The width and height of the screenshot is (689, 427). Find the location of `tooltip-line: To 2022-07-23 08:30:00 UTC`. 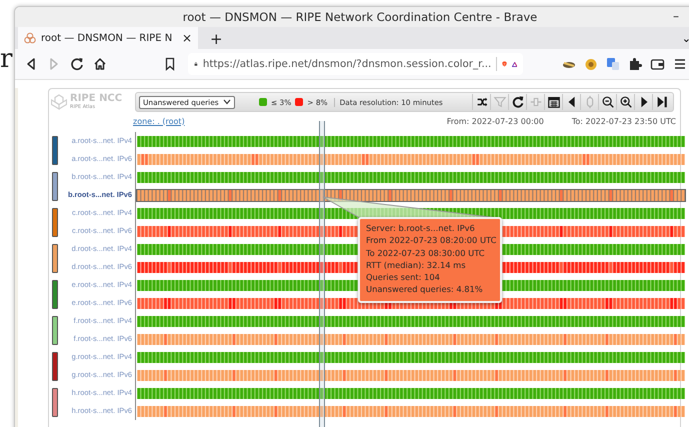

tooltip-line: To 2022-07-23 08:30:00 UTC is located at coordinates (426, 252).